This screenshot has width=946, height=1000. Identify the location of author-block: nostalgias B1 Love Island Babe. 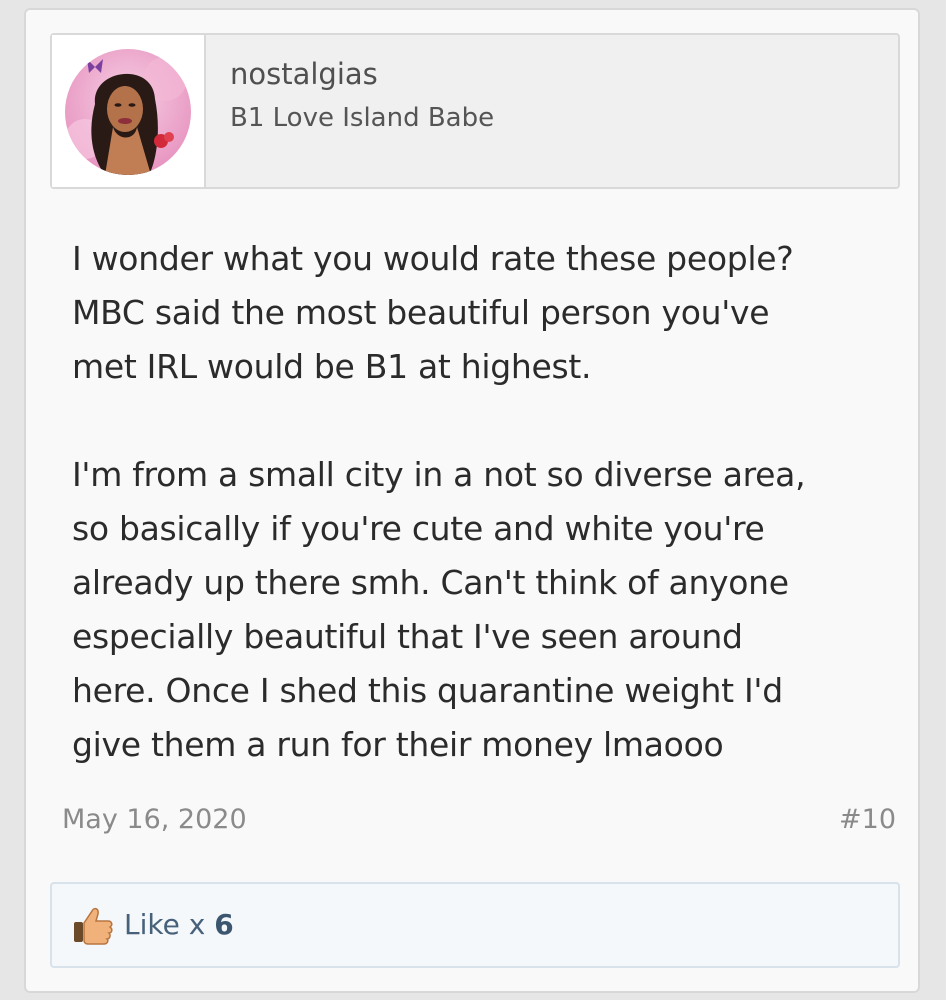
(475, 111).